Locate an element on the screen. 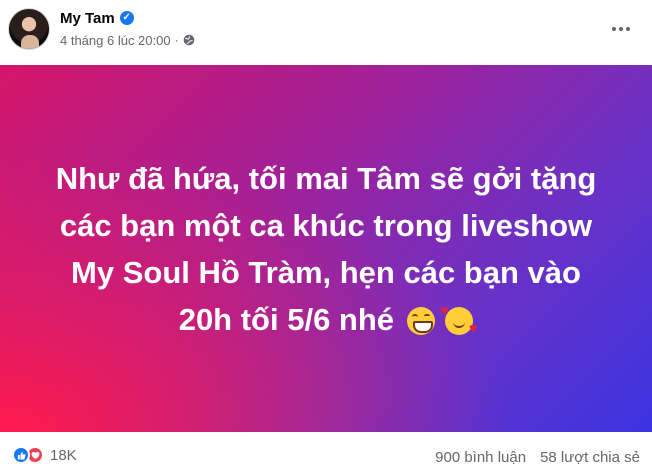 This screenshot has width=652, height=476. share-count: 58 lượt chia sẻ is located at coordinates (590, 457).